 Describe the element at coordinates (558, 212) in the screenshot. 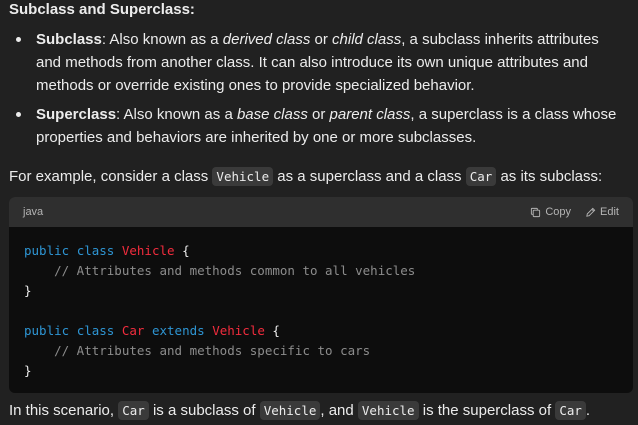

I see `copy-label: Copy` at that location.